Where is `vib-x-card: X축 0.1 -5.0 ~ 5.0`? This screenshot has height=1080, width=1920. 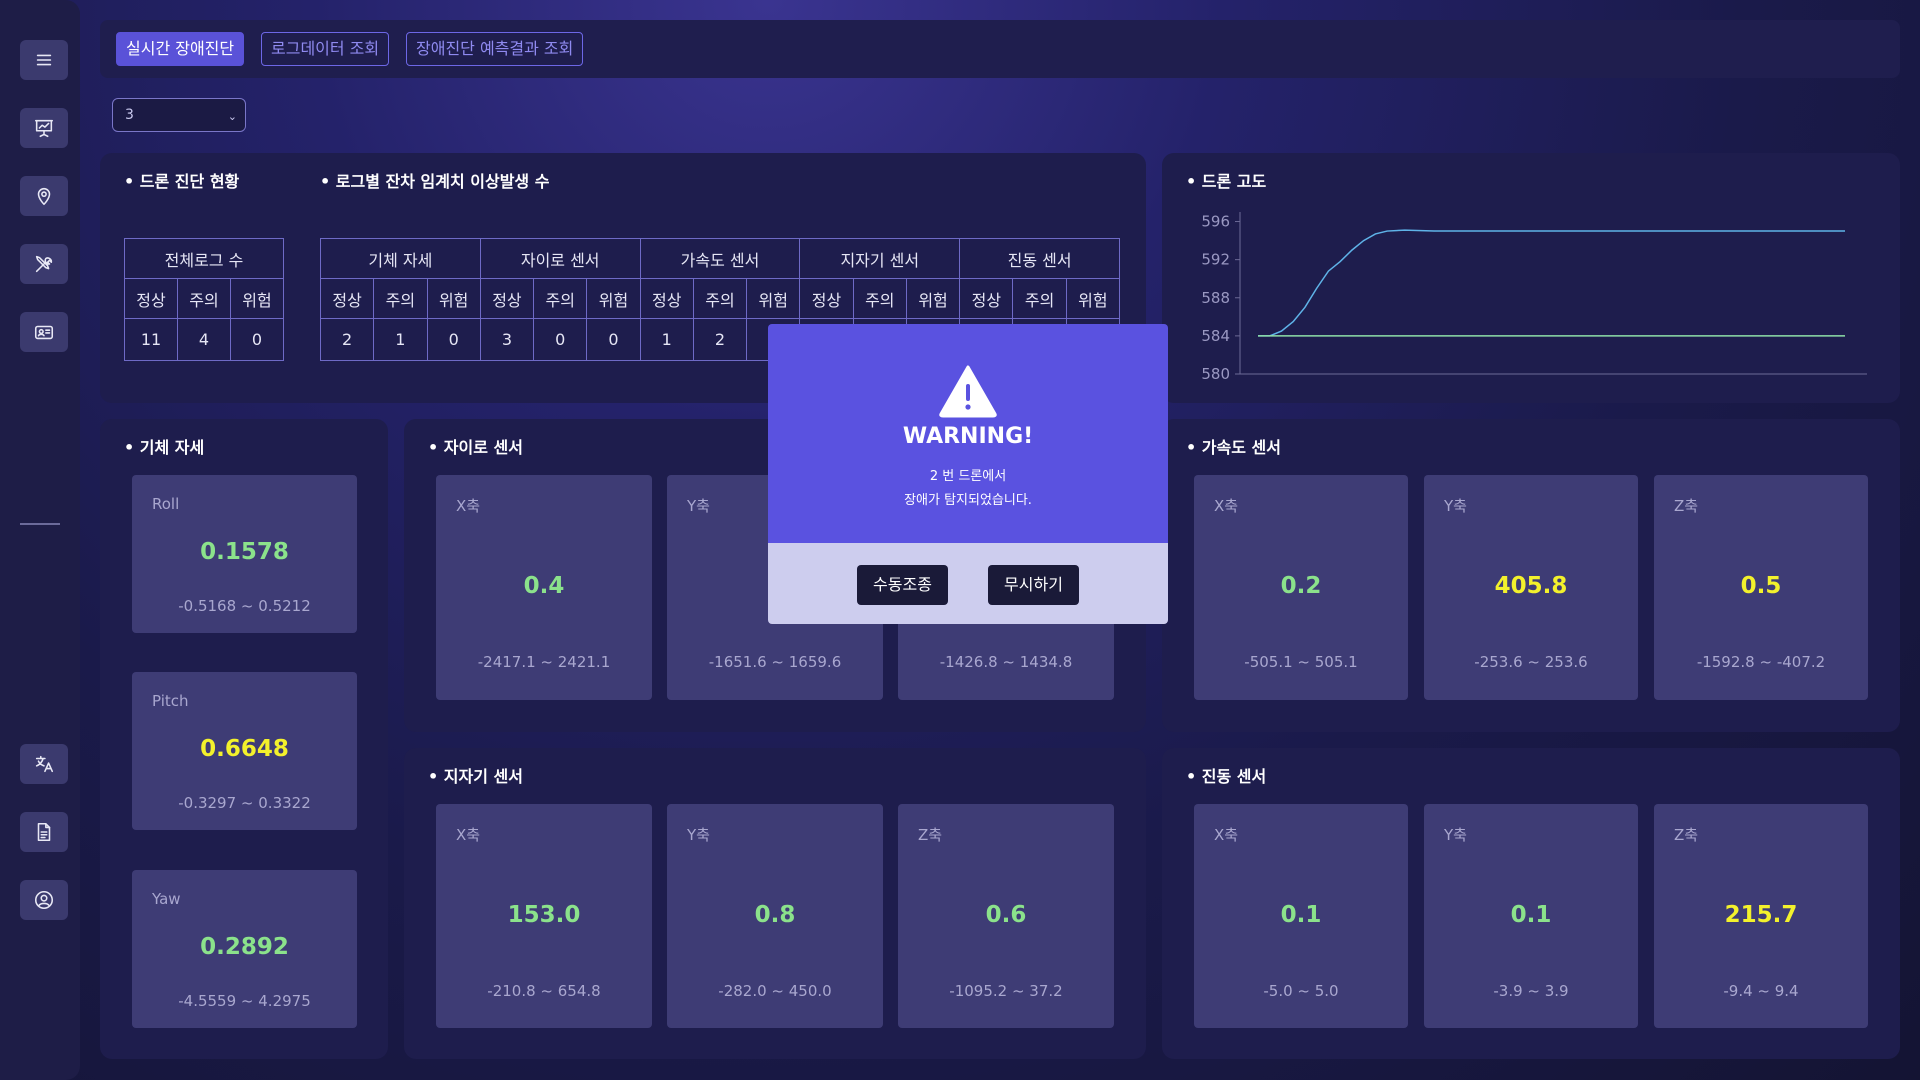 vib-x-card: X축 0.1 -5.0 ~ 5.0 is located at coordinates (1301, 916).